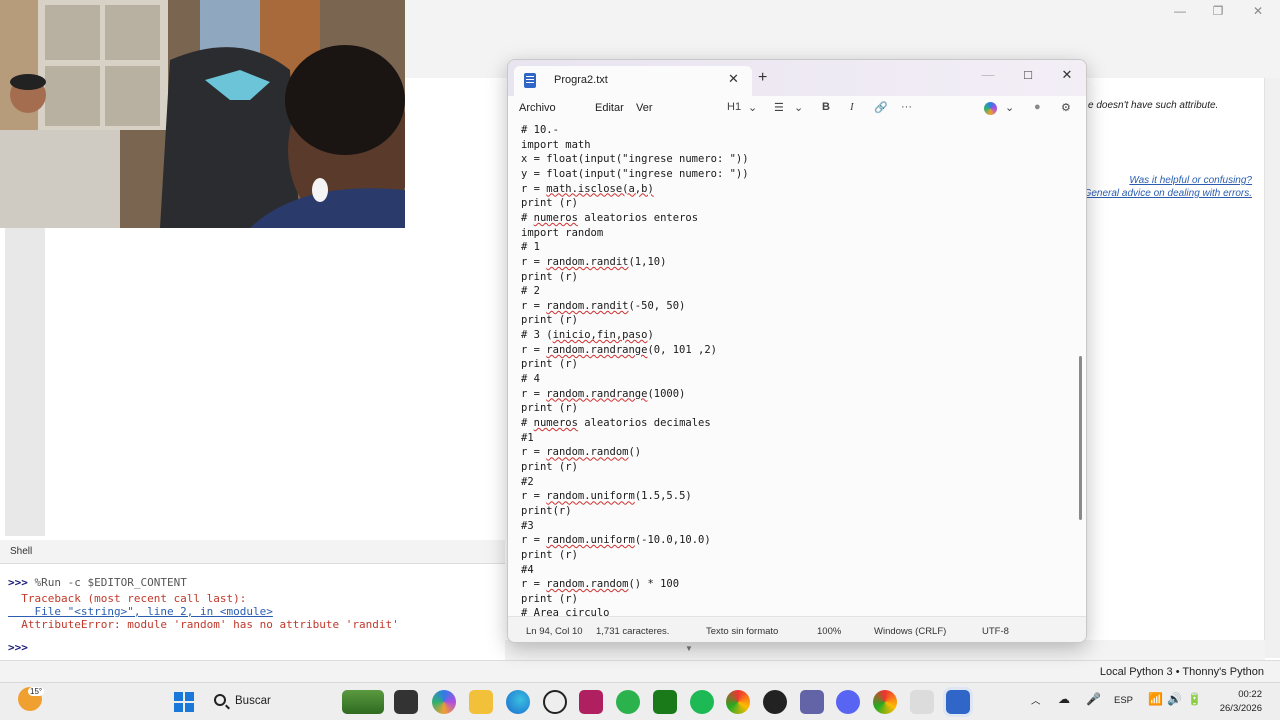 This screenshot has width=1280, height=720. I want to click on folder-icon, so click(481, 702).